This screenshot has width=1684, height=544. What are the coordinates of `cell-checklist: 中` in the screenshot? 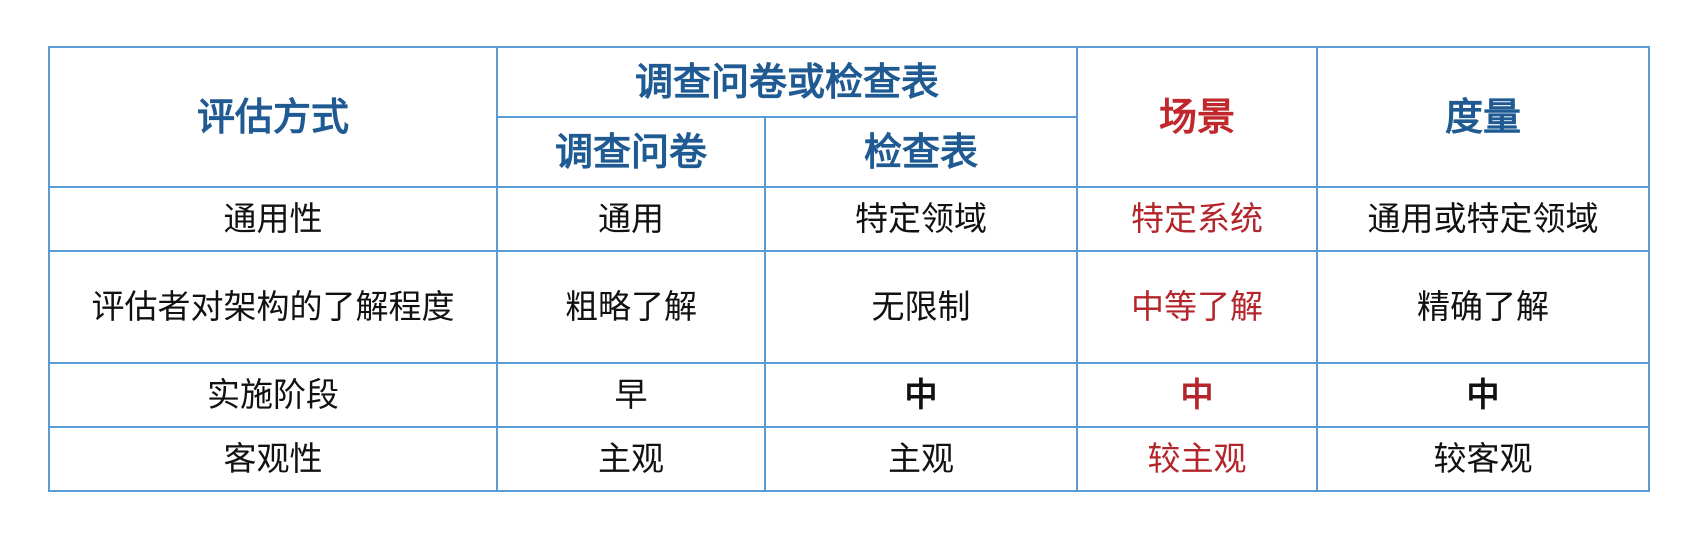 It's located at (921, 395).